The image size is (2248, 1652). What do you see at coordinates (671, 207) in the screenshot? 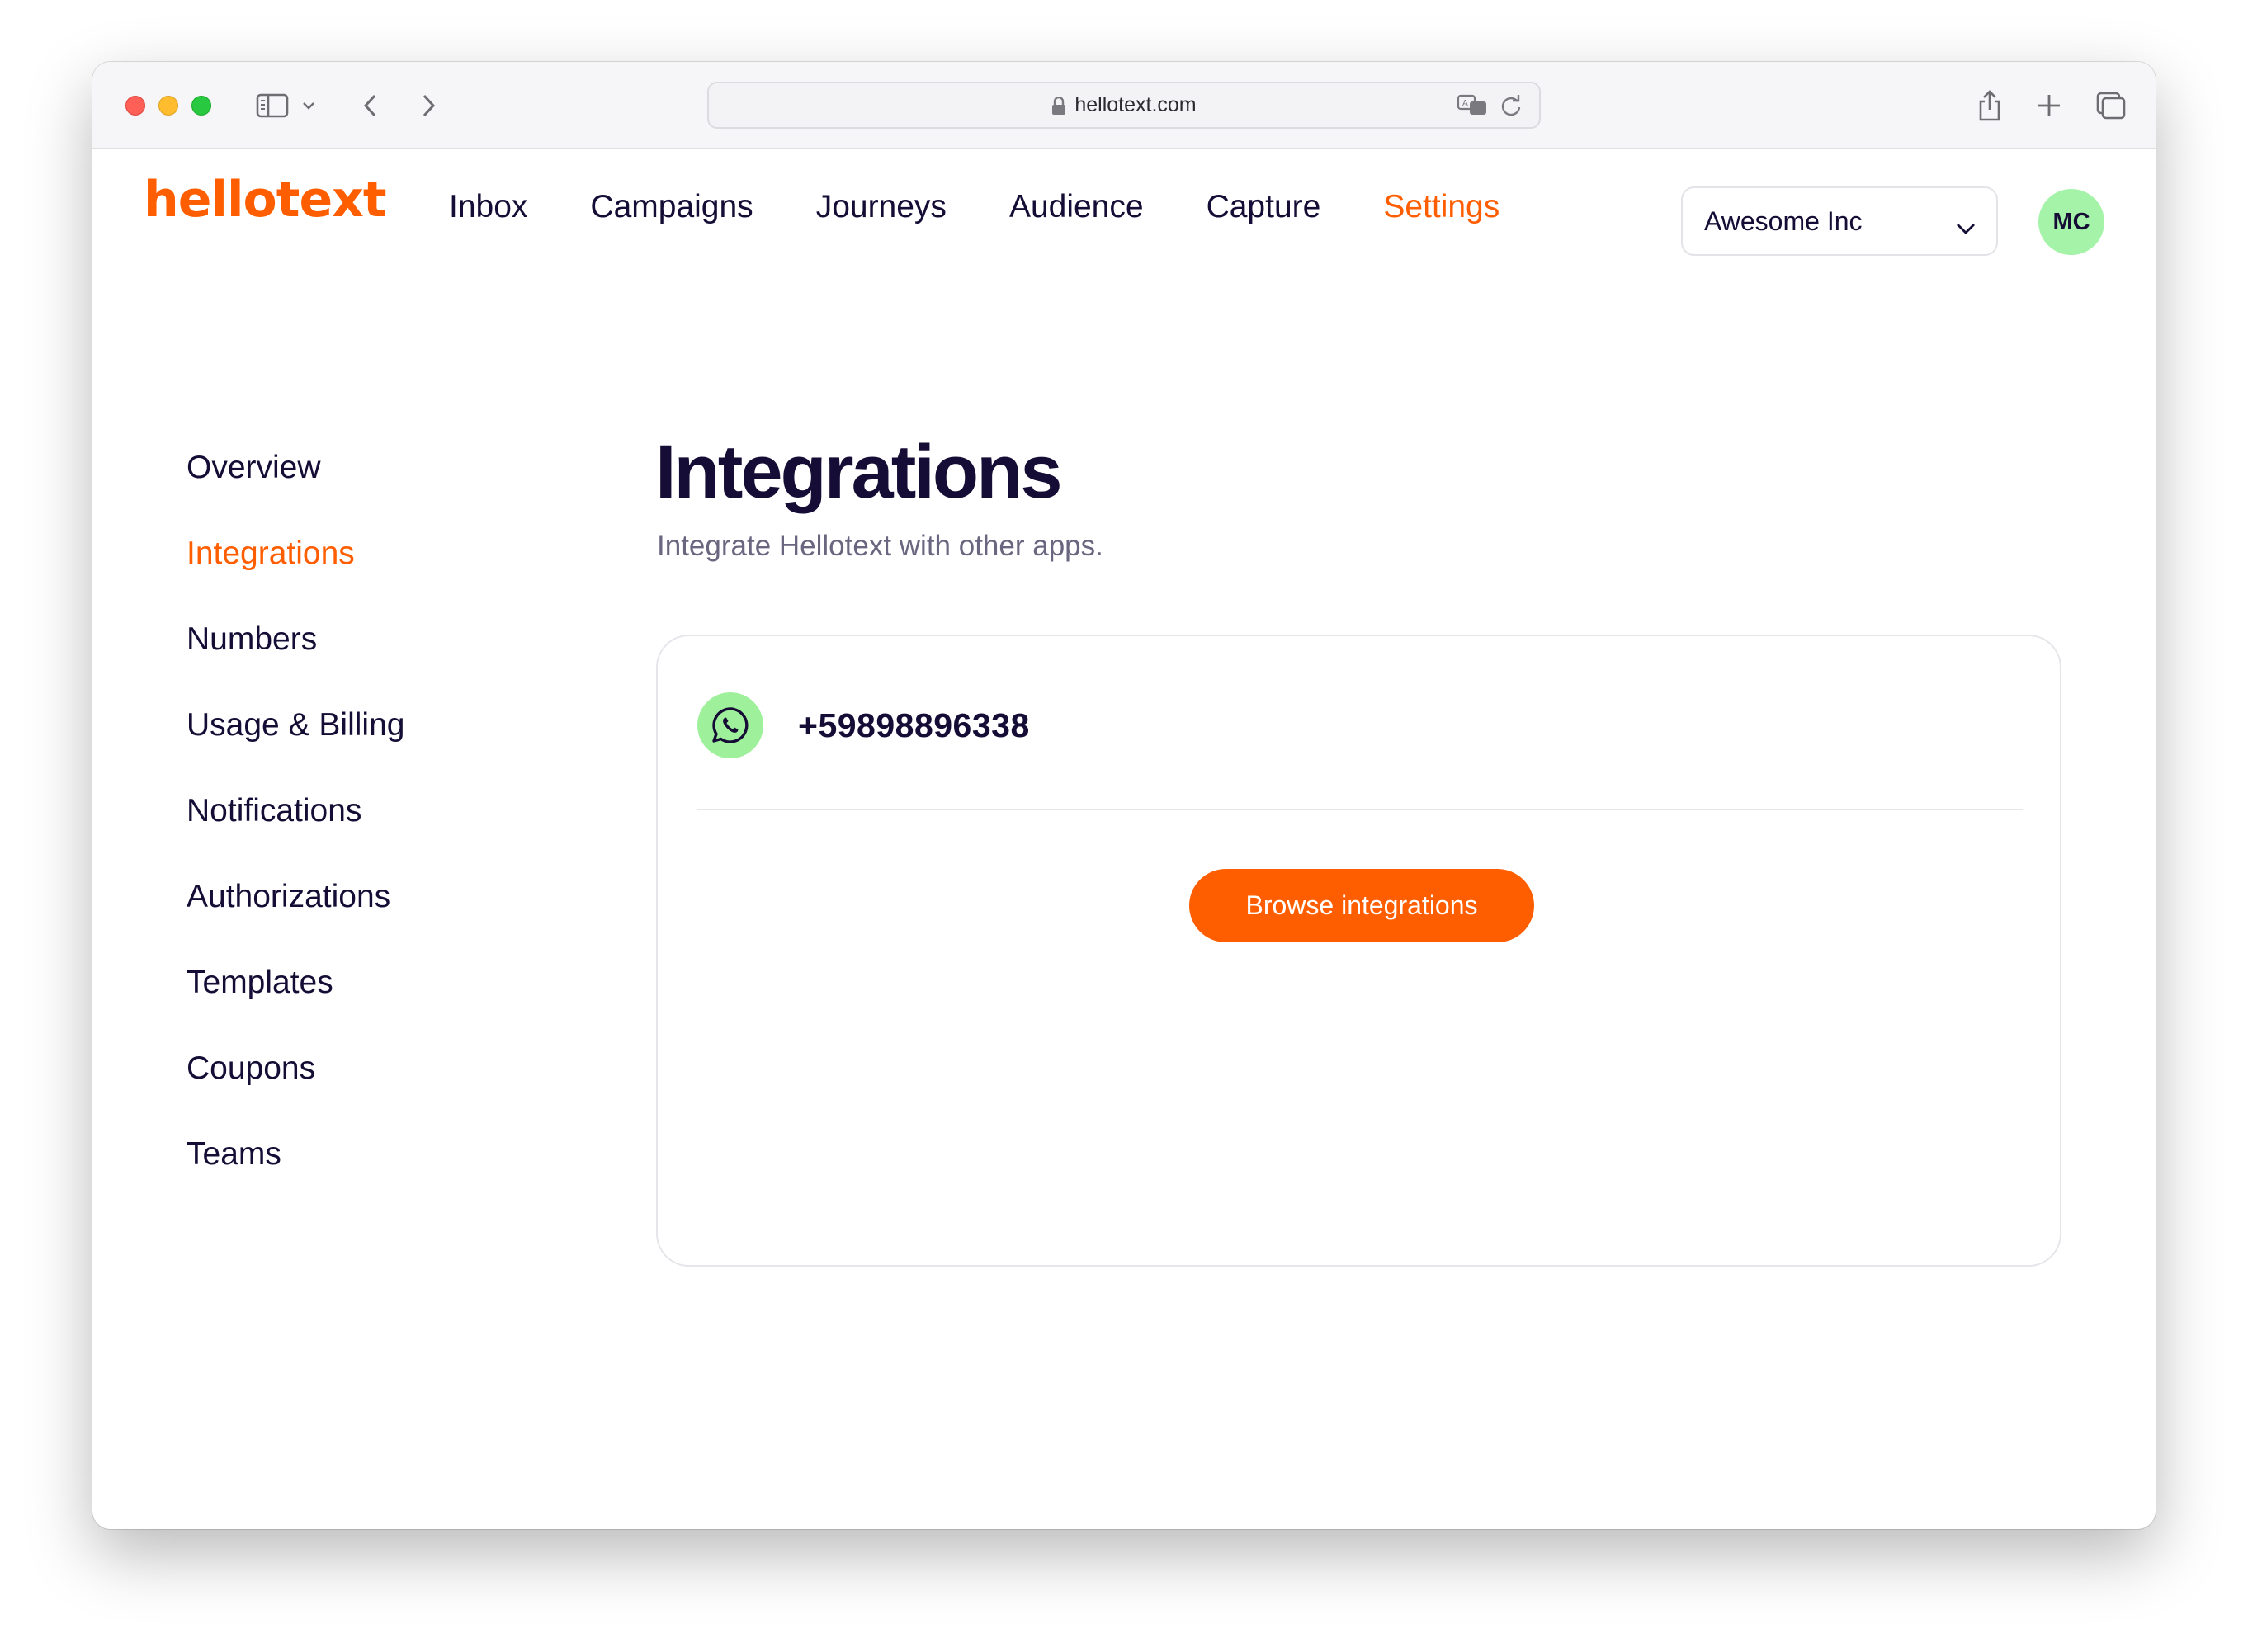
I see `nav-campaigns: Campaigns` at bounding box center [671, 207].